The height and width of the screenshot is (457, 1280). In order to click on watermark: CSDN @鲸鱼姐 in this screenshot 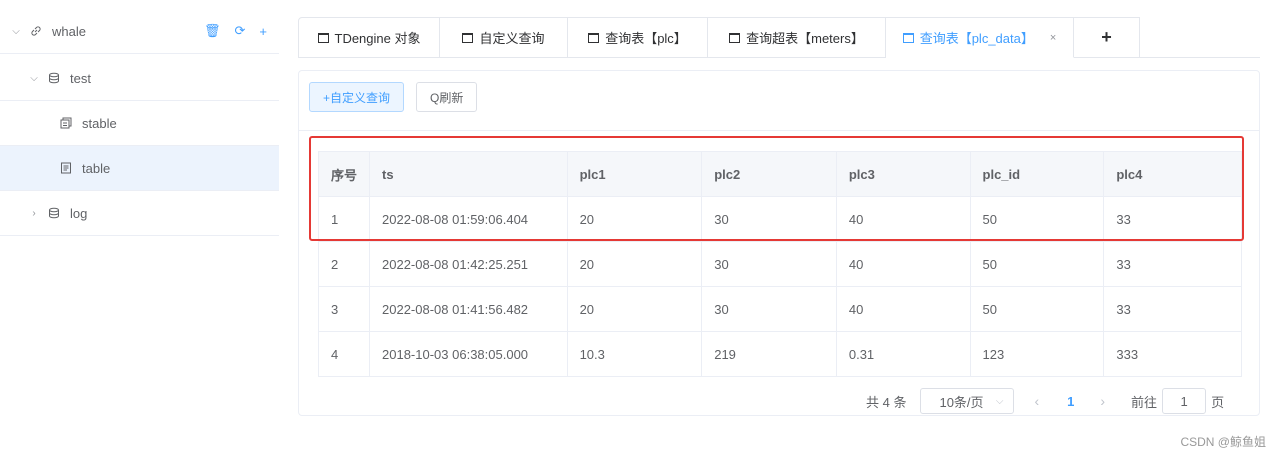, I will do `click(1223, 442)`.